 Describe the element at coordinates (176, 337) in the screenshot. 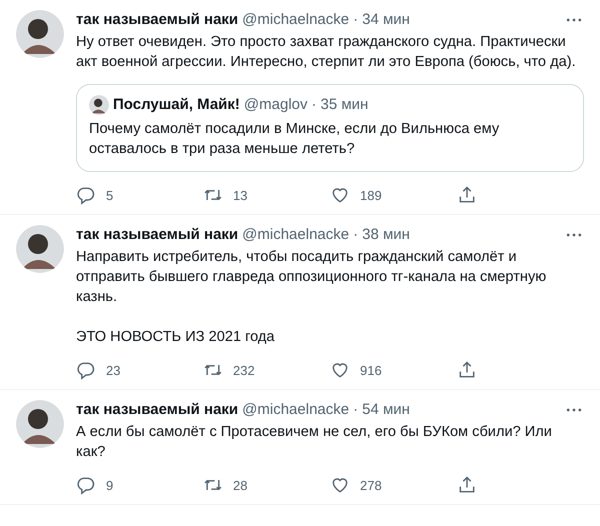

I see `tweet-text: ЭТО НОВОСТЬ ИЗ 2021 года` at that location.